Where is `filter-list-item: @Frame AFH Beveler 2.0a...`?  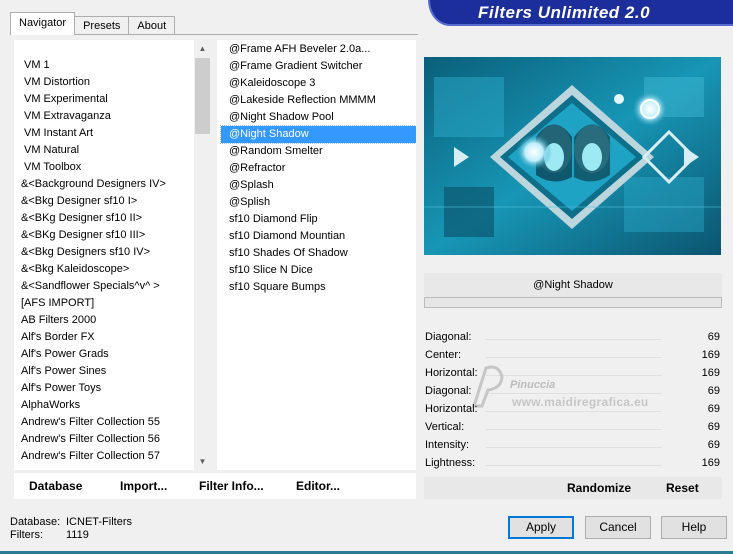
filter-list-item: @Frame AFH Beveler 2.0a... is located at coordinates (318, 49).